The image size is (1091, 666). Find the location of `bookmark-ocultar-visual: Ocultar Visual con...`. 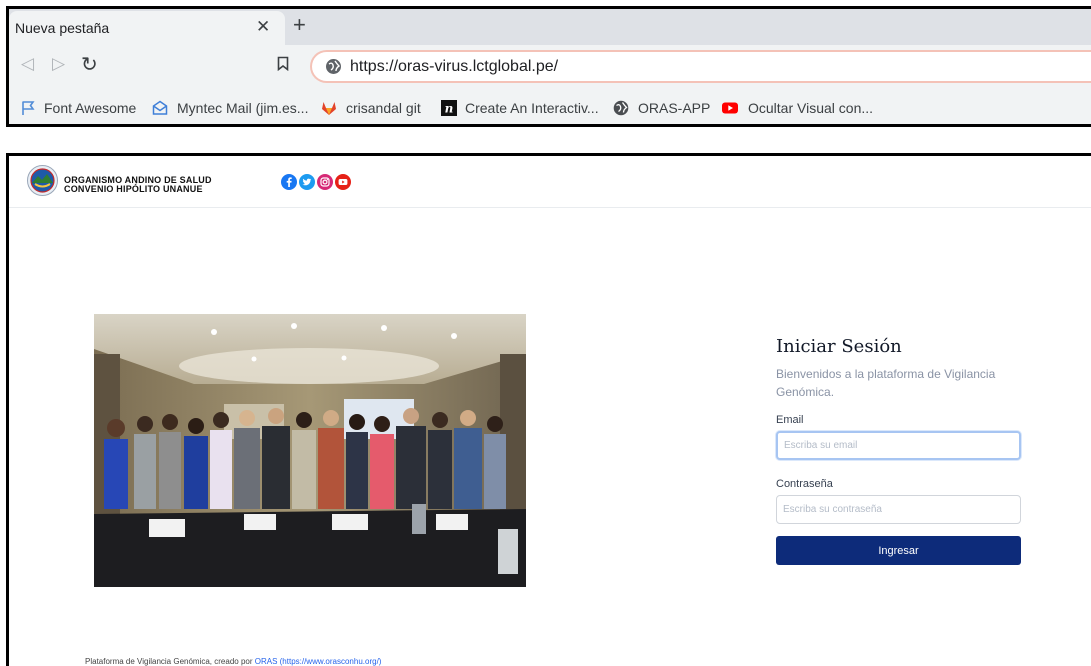

bookmark-ocultar-visual: Ocultar Visual con... is located at coordinates (810, 108).